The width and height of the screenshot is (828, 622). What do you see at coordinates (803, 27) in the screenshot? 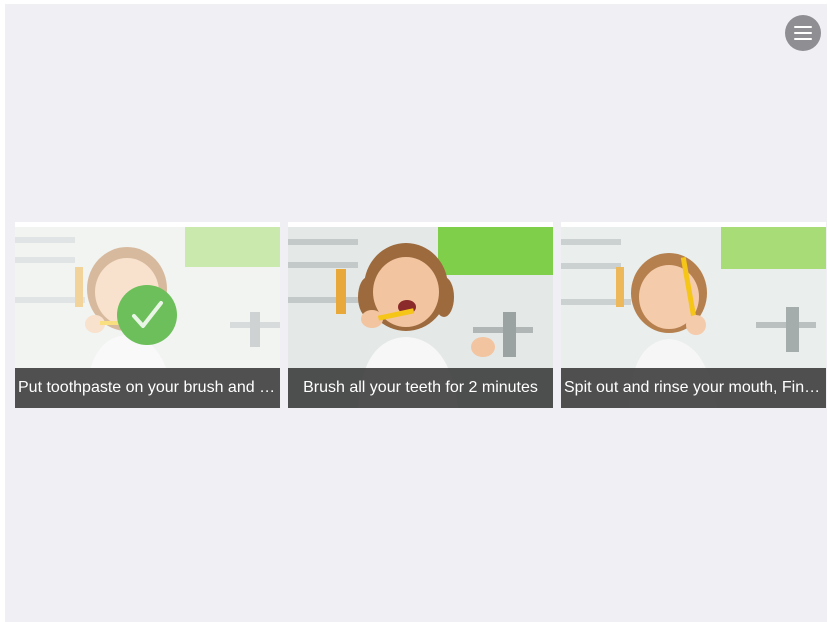
I see `hamburger-menu-icon` at bounding box center [803, 27].